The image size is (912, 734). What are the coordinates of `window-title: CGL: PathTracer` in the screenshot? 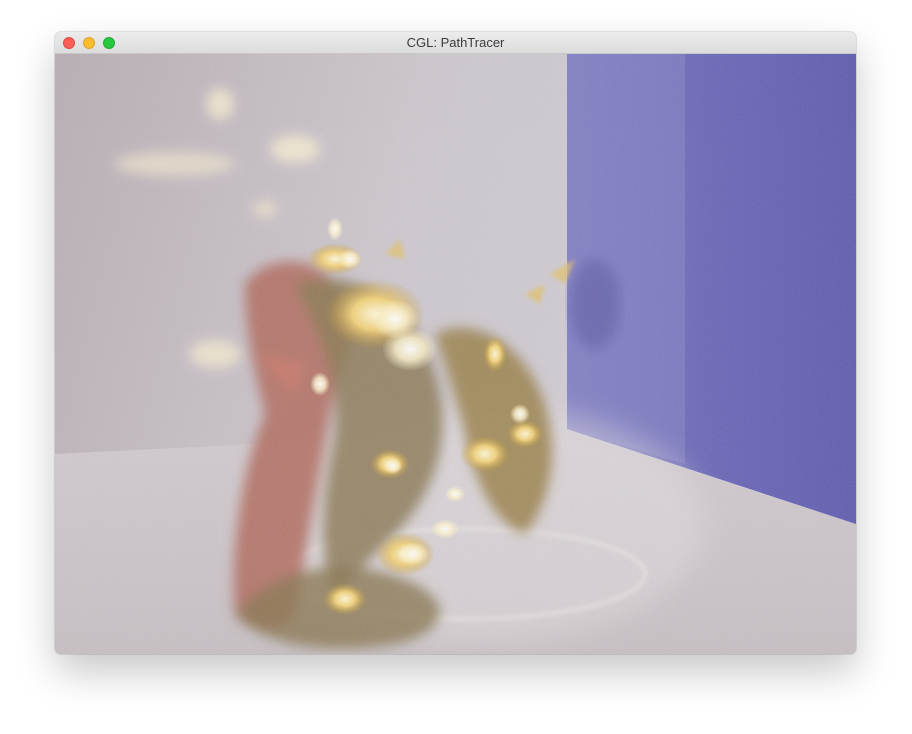 It's located at (455, 42).